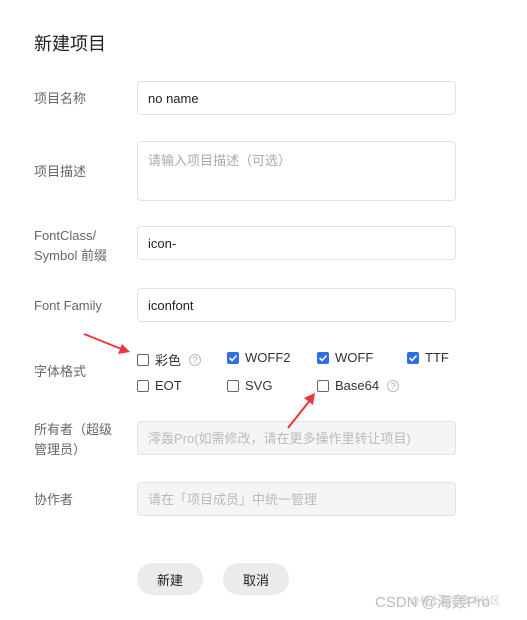 The image size is (527, 620). What do you see at coordinates (106, 343) in the screenshot?
I see `arrow-to-color-option` at bounding box center [106, 343].